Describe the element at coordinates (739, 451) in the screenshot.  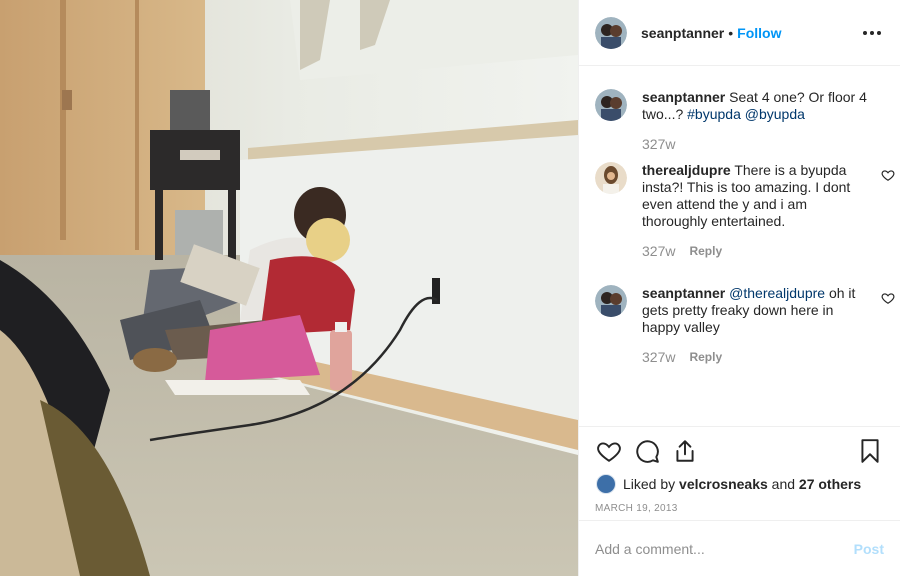
I see `action-icons-row` at that location.